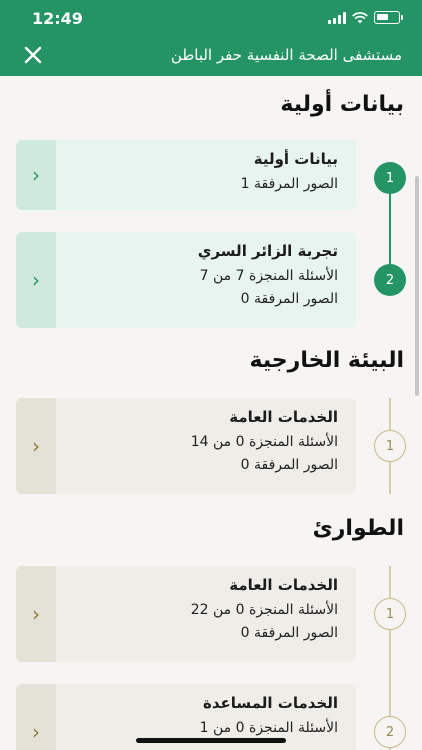 The width and height of the screenshot is (422, 750). What do you see at coordinates (326, 360) in the screenshot?
I see `section-title-external-environment: البيئة الخارجية` at bounding box center [326, 360].